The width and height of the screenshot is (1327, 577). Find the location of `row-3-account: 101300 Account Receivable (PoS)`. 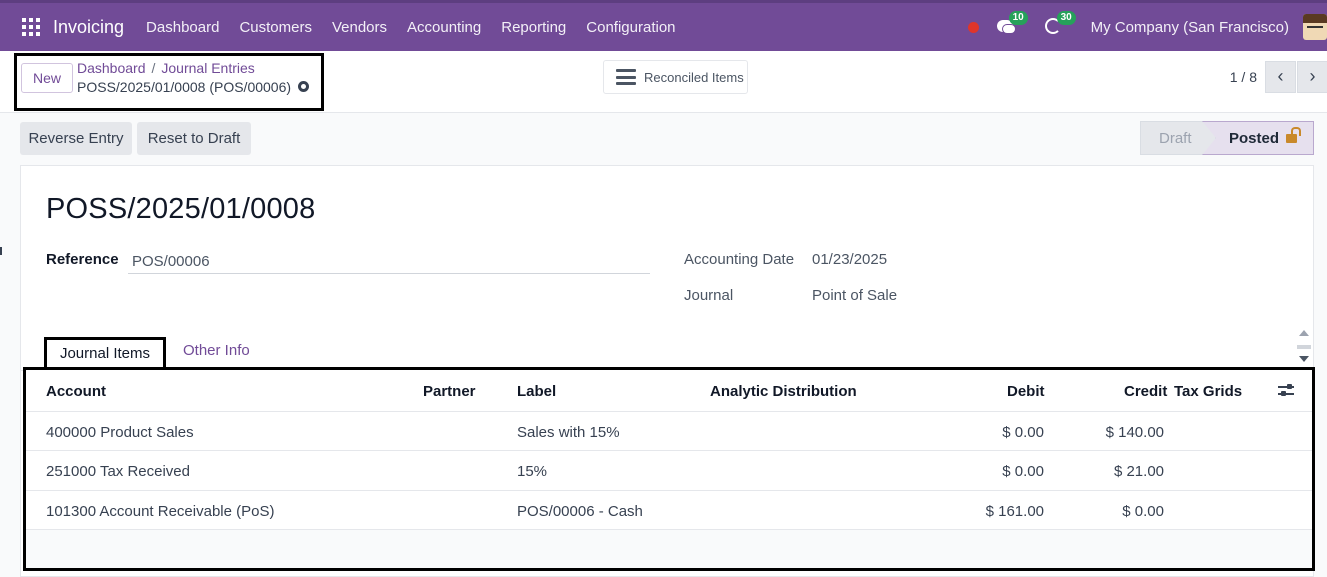

row-3-account: 101300 Account Receivable (PoS) is located at coordinates (160, 511).